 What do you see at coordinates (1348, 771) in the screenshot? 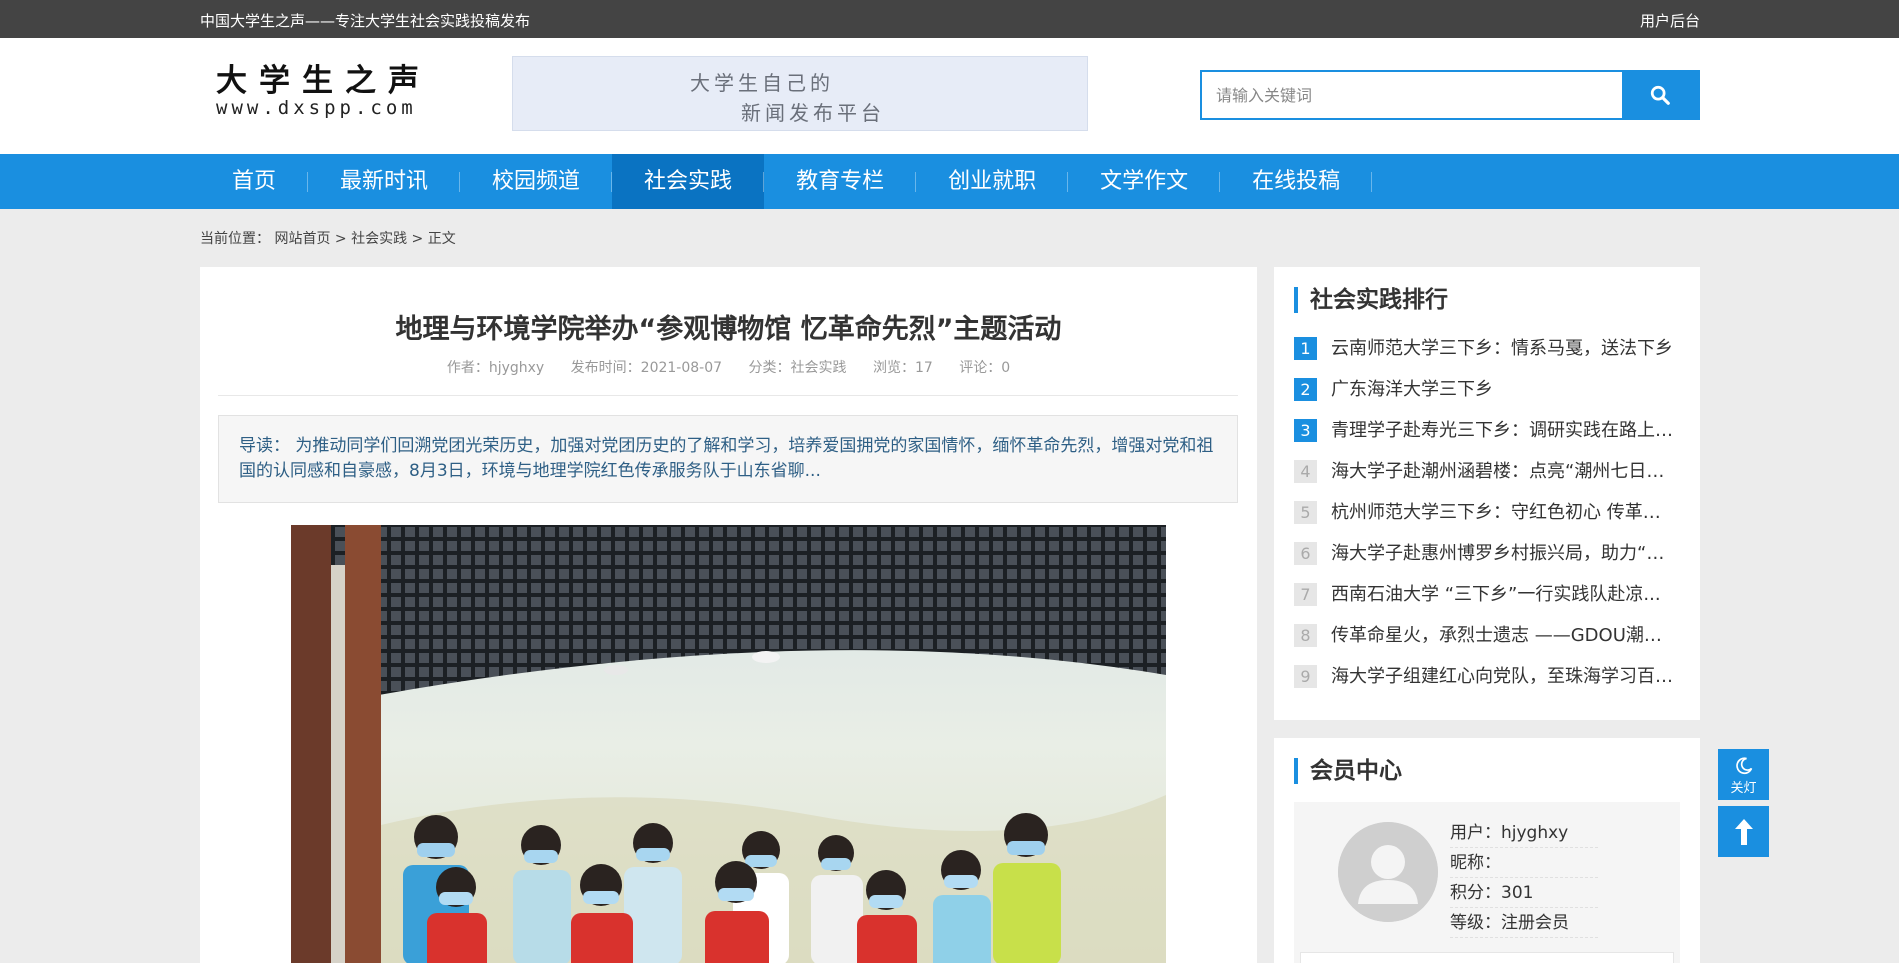
I see `member-center-title: 会员中心` at bounding box center [1348, 771].